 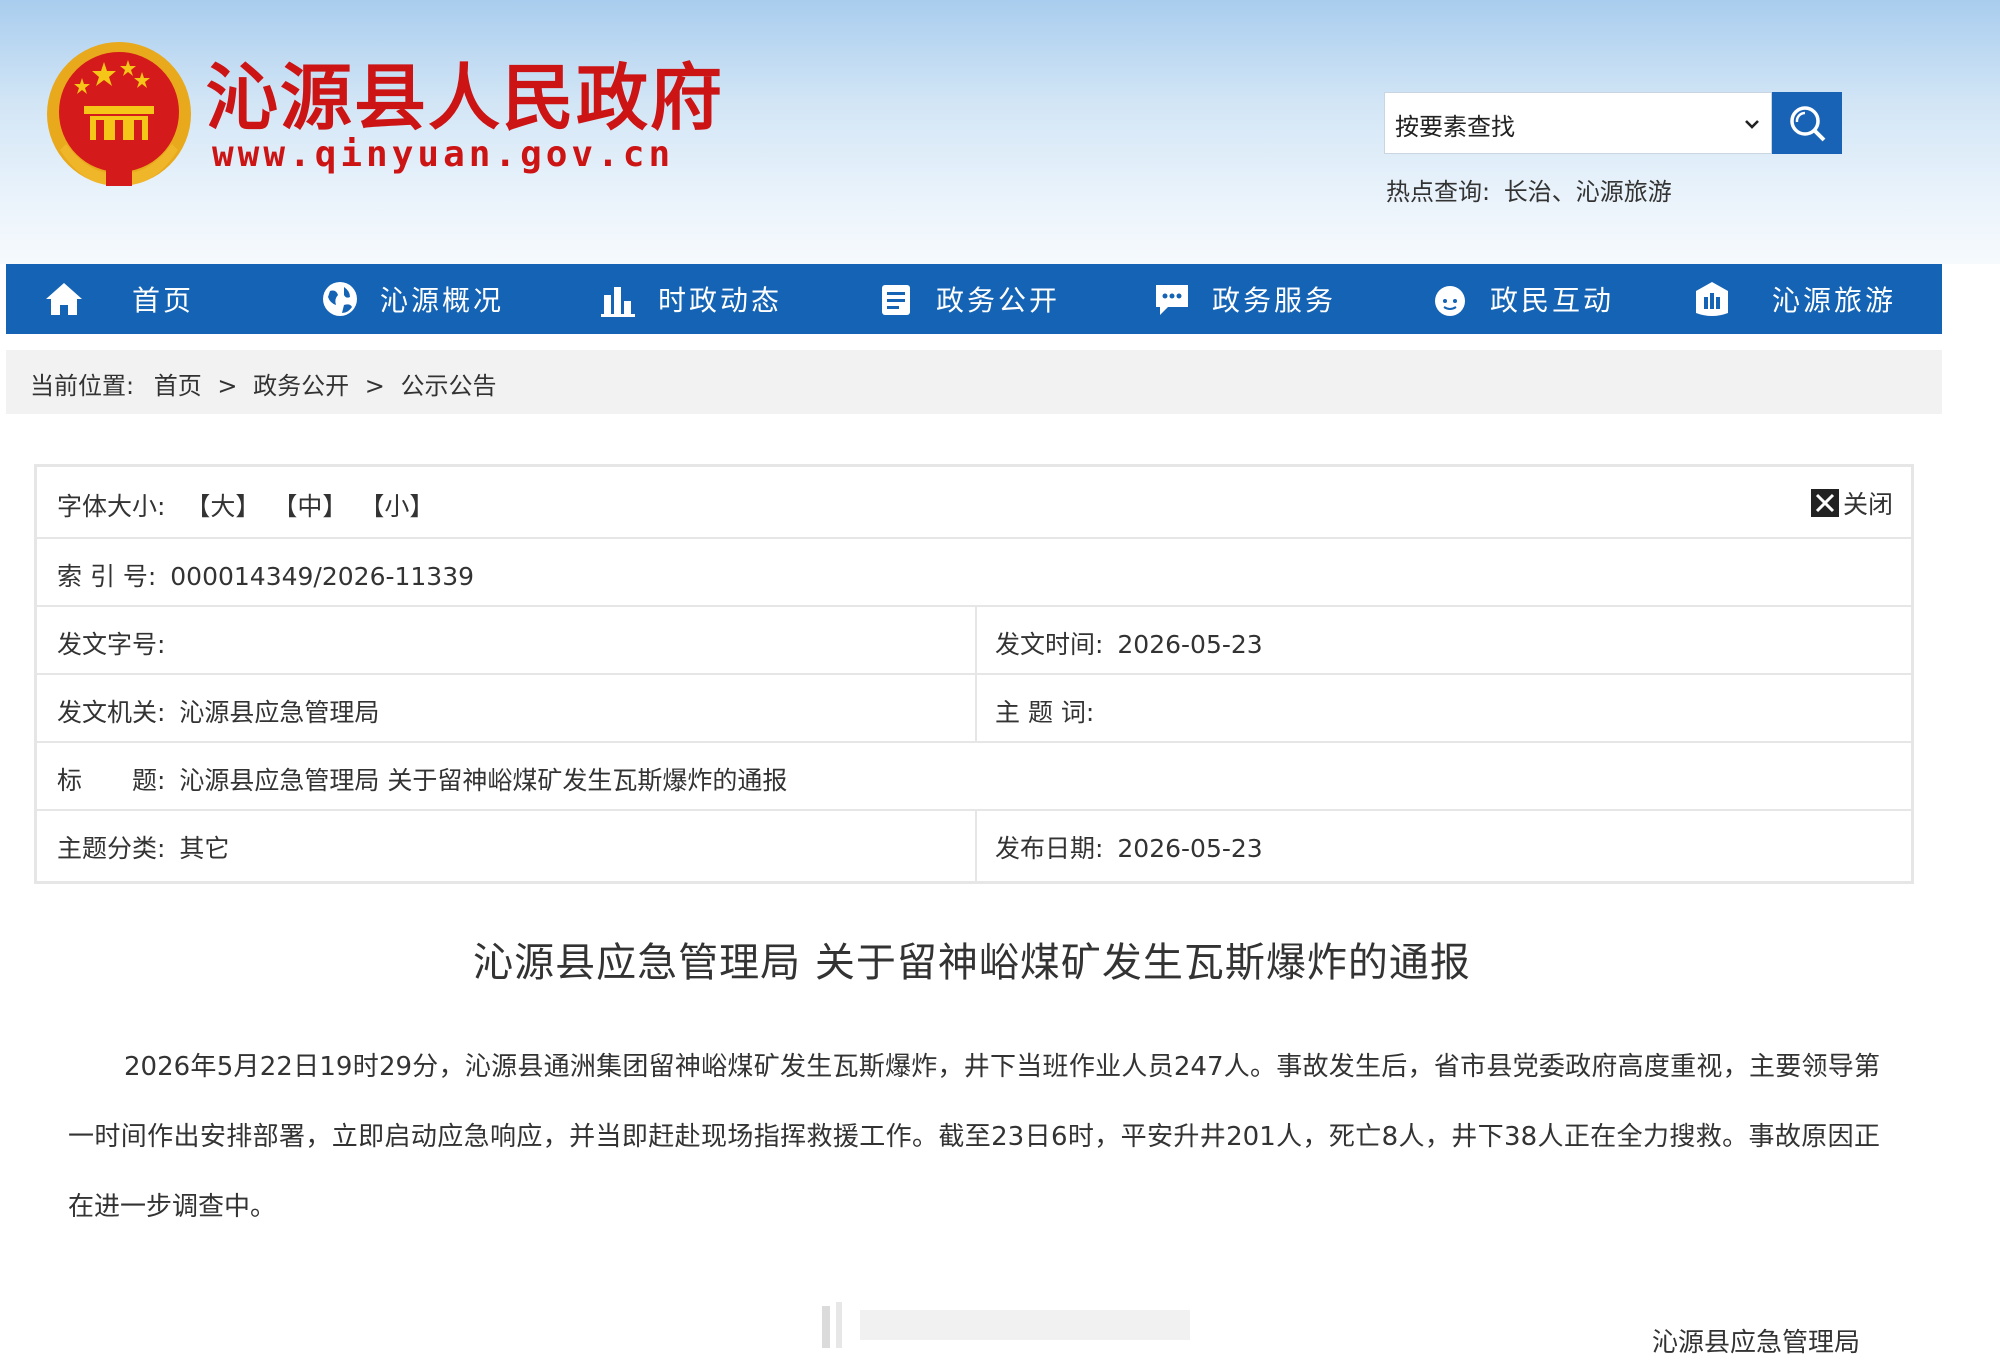 I want to click on nav-label: 时政动态, so click(x=720, y=300).